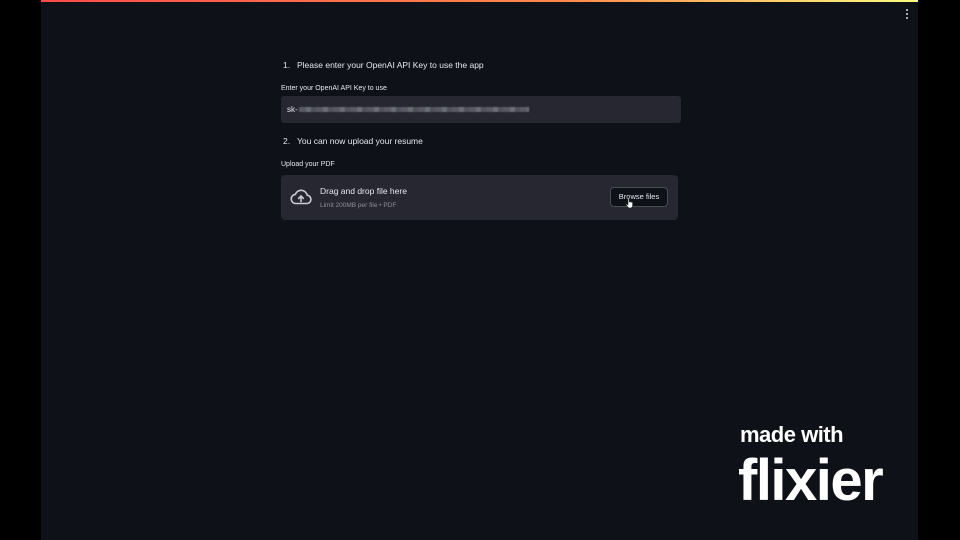 Image resolution: width=960 pixels, height=540 pixels. I want to click on hand-cursor-icon, so click(629, 203).